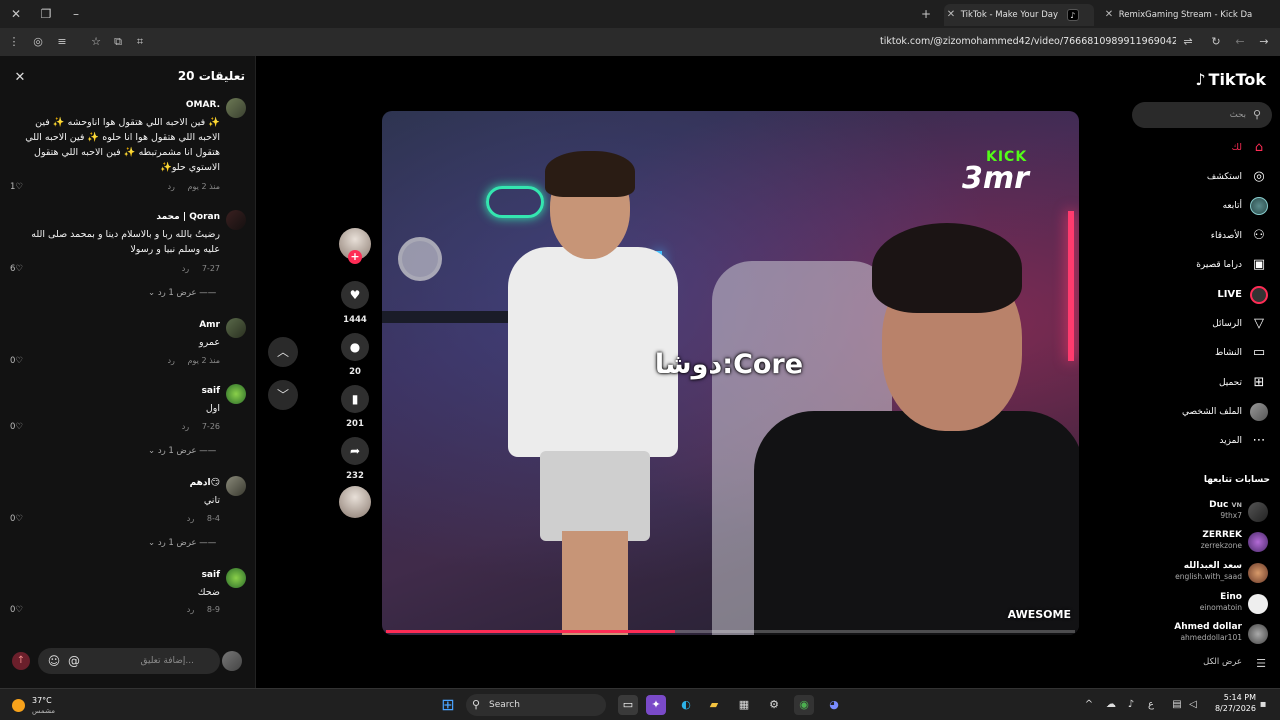  I want to click on settings-gear-icon: ⚙, so click(774, 705).